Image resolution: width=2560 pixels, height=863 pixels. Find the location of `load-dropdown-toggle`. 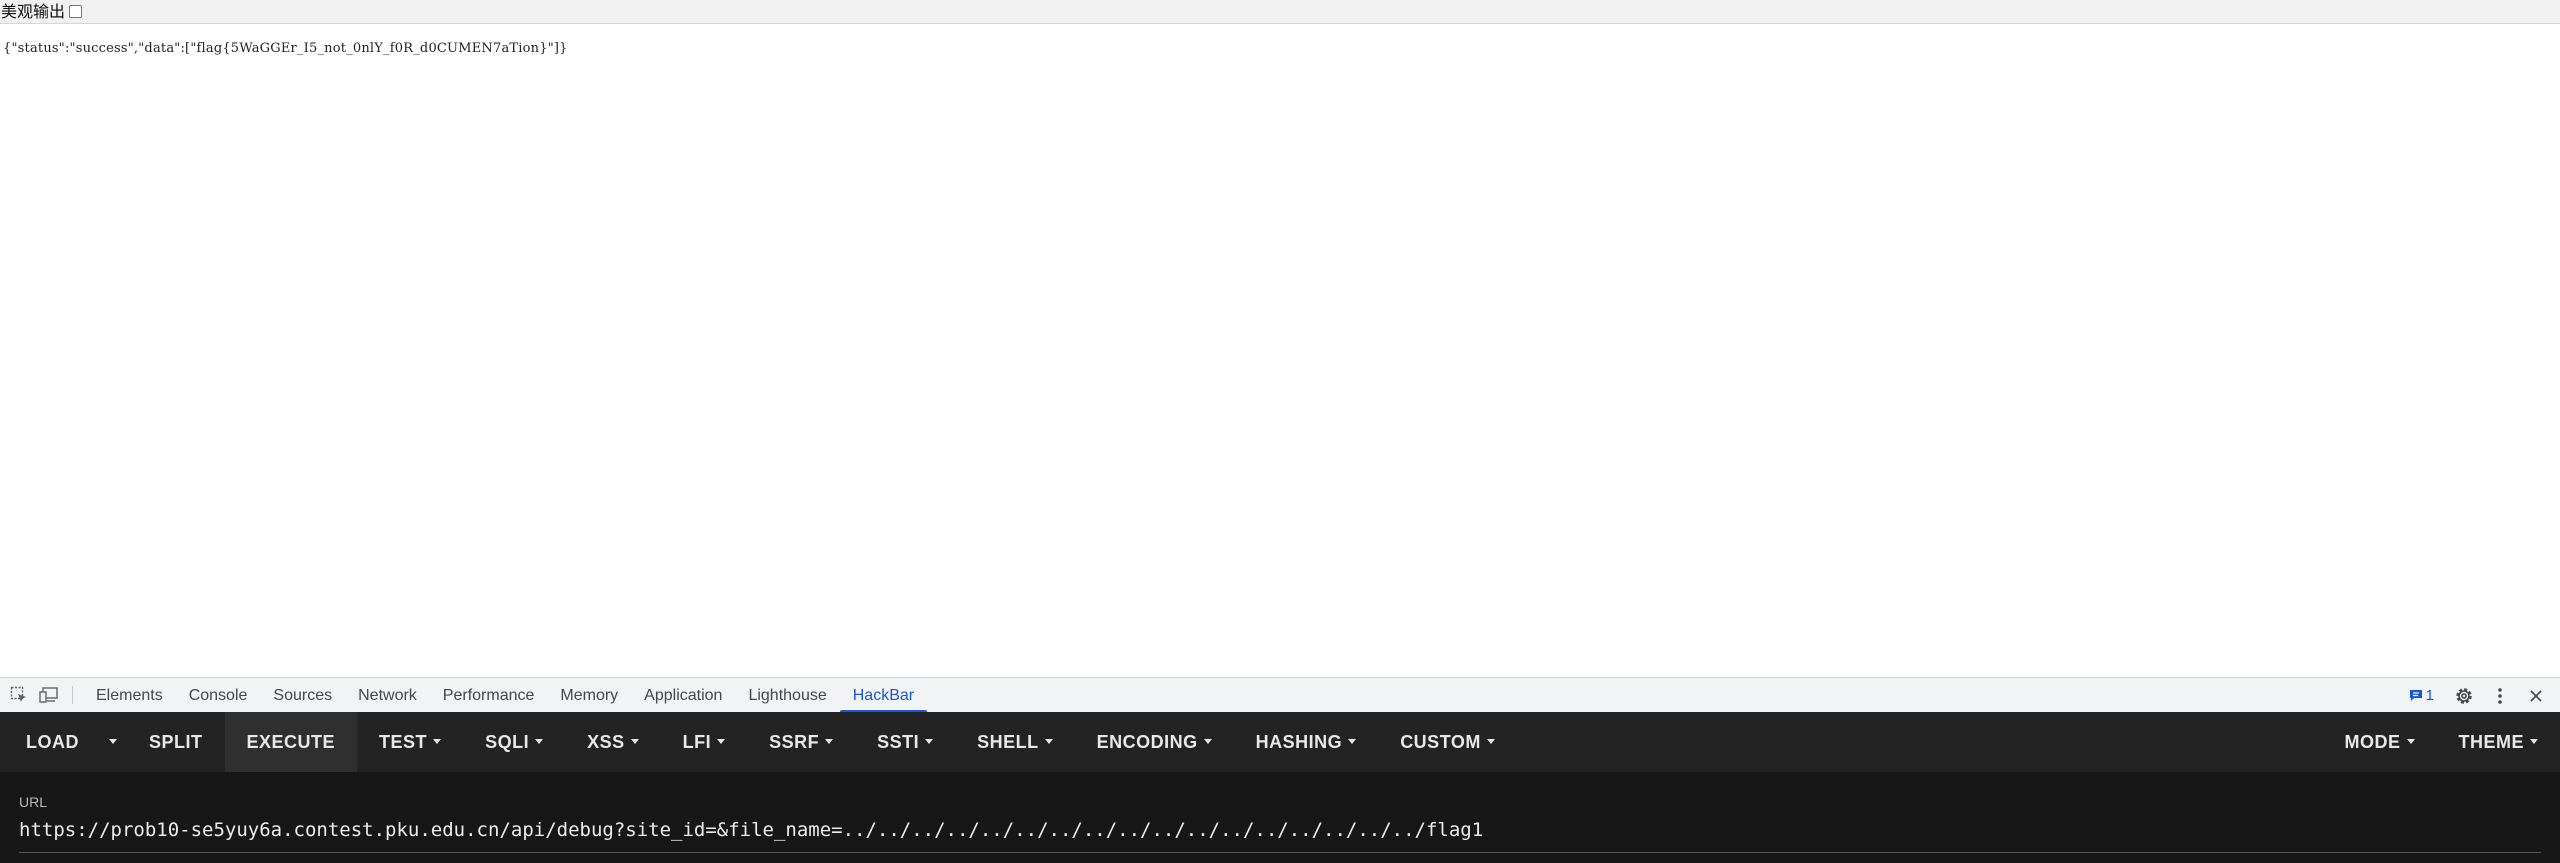

load-dropdown-toggle is located at coordinates (110, 742).